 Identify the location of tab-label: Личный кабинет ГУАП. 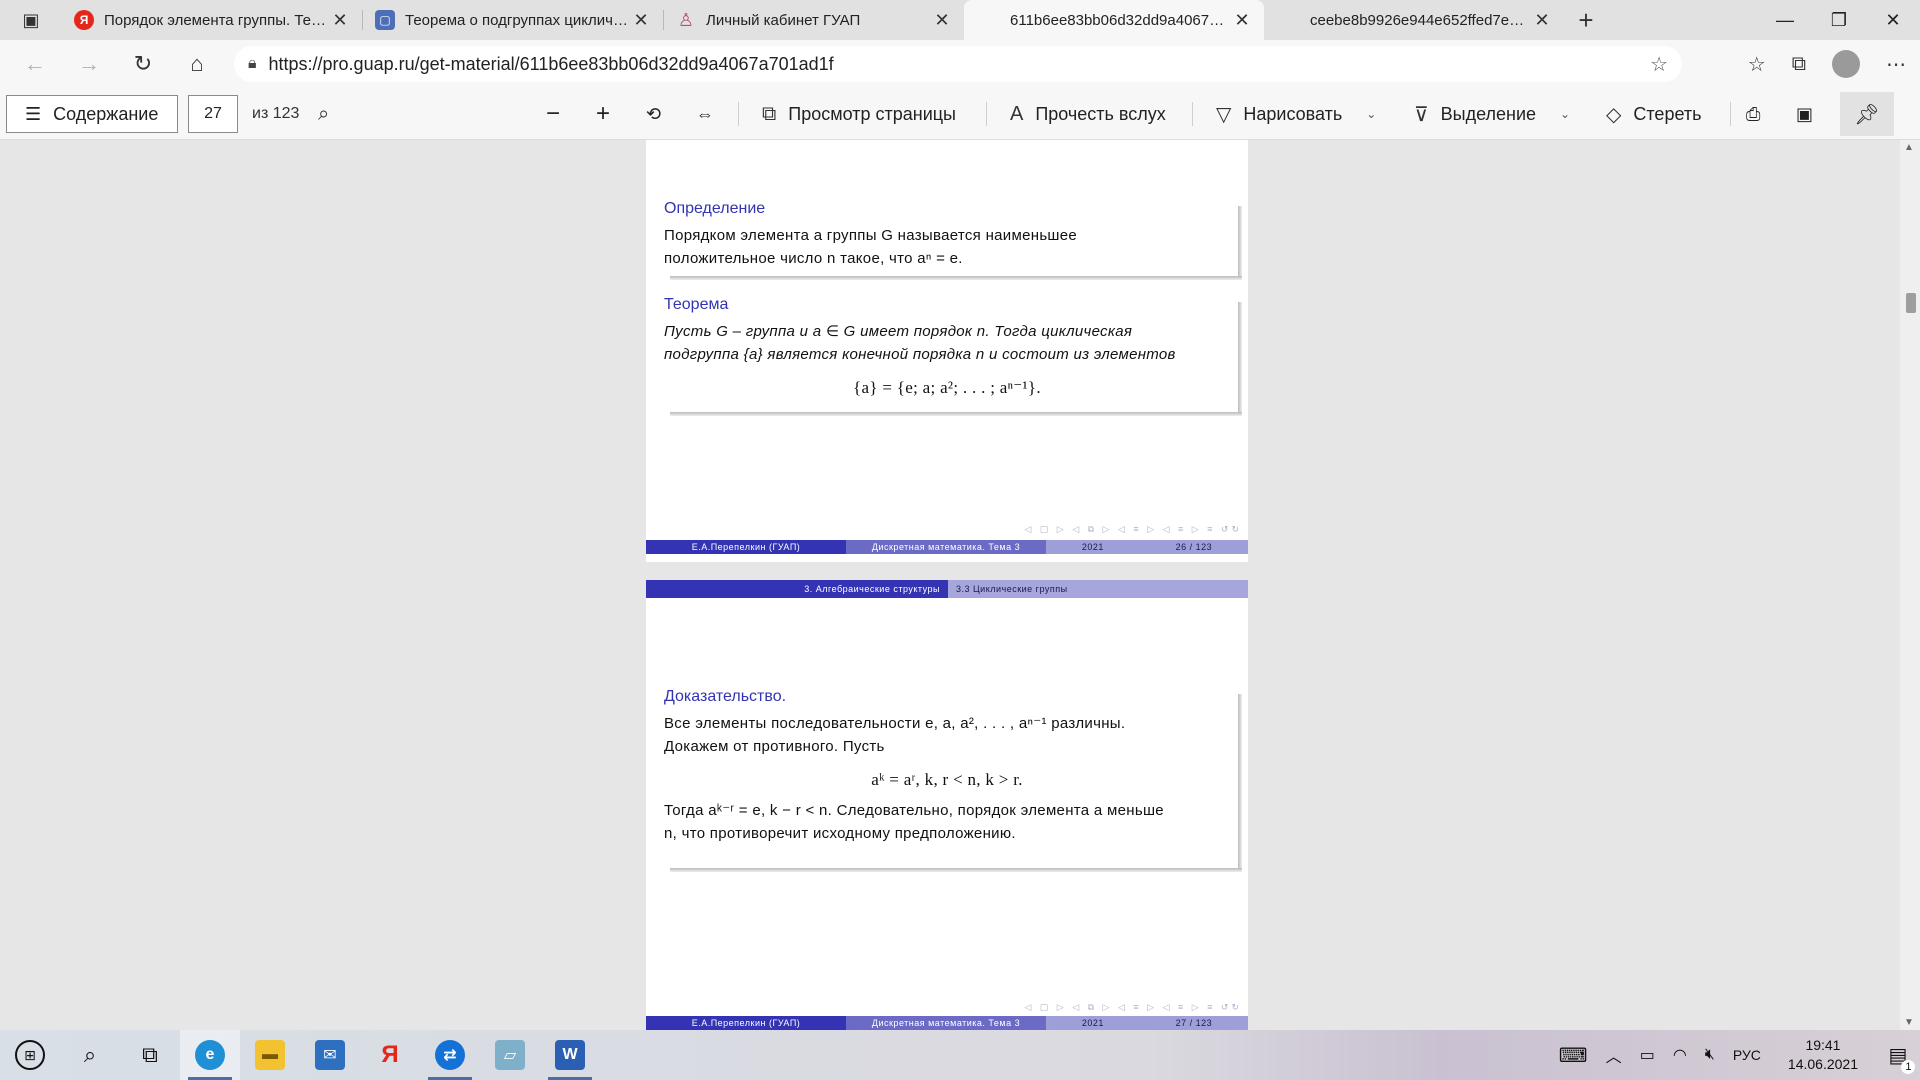
(783, 20).